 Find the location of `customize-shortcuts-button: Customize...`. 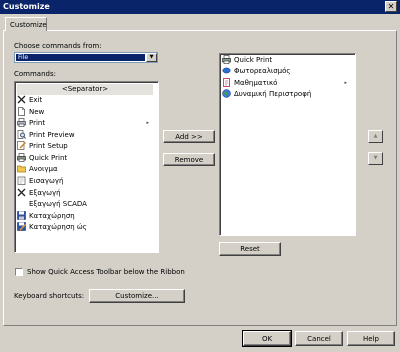

customize-shortcuts-button: Customize... is located at coordinates (137, 296).